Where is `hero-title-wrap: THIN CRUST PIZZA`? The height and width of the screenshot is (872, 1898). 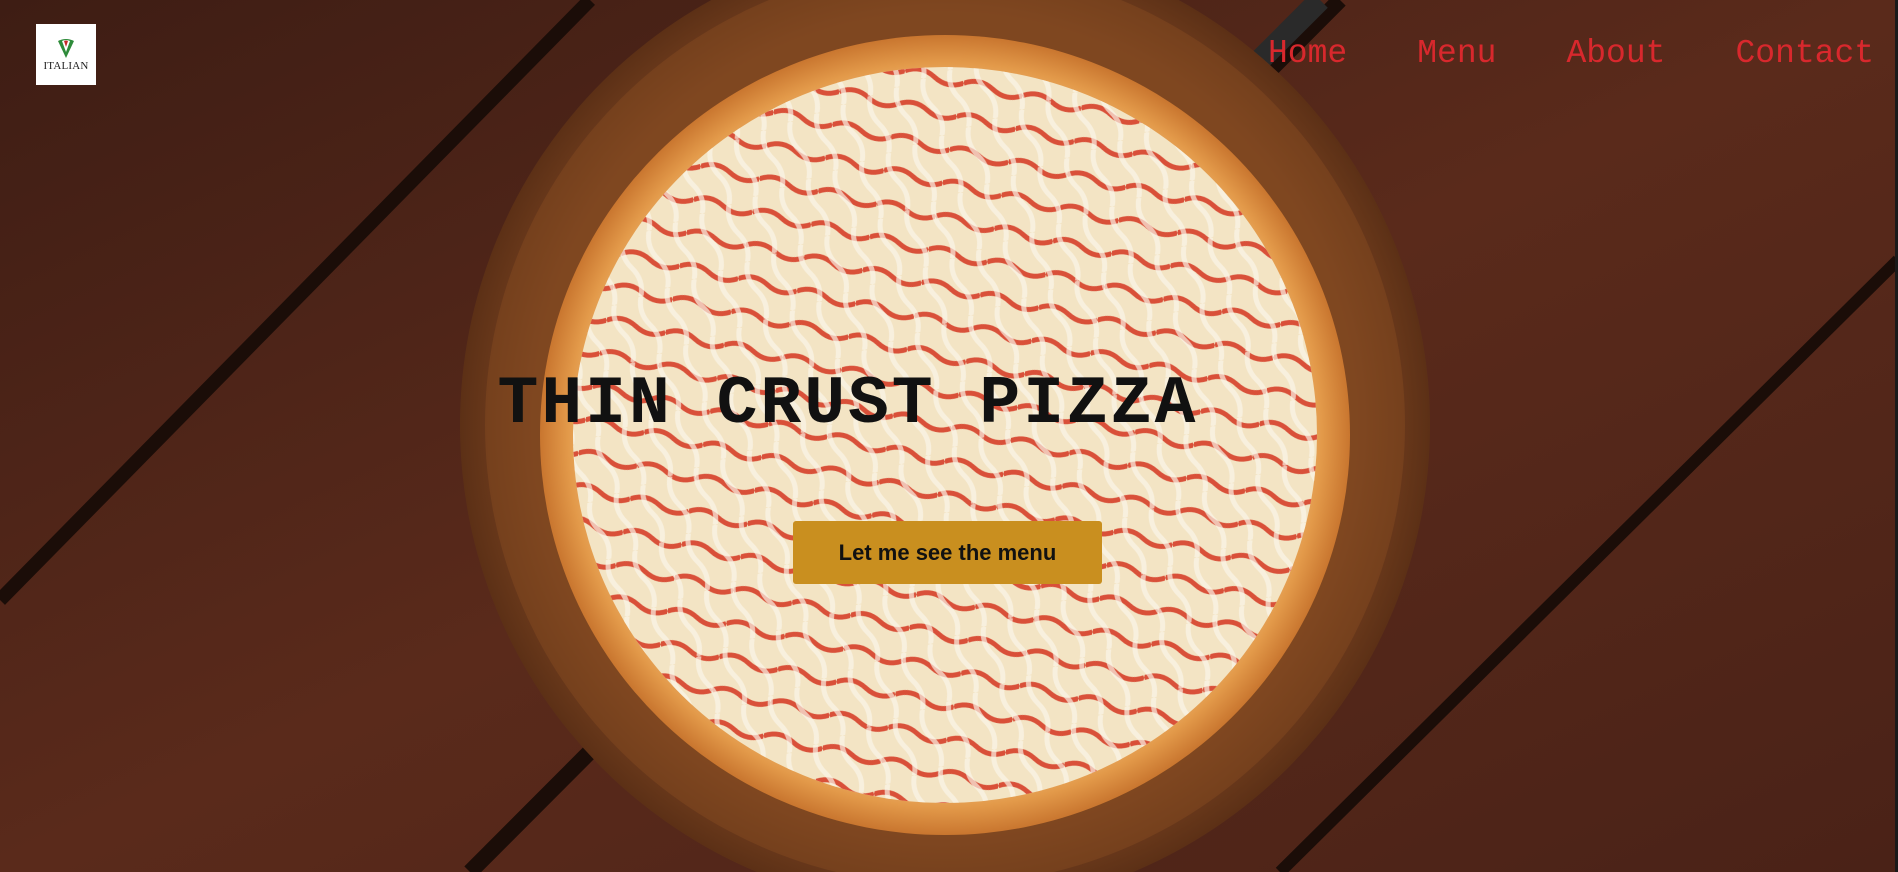 hero-title-wrap: THIN CRUST PIZZA is located at coordinates (949, 404).